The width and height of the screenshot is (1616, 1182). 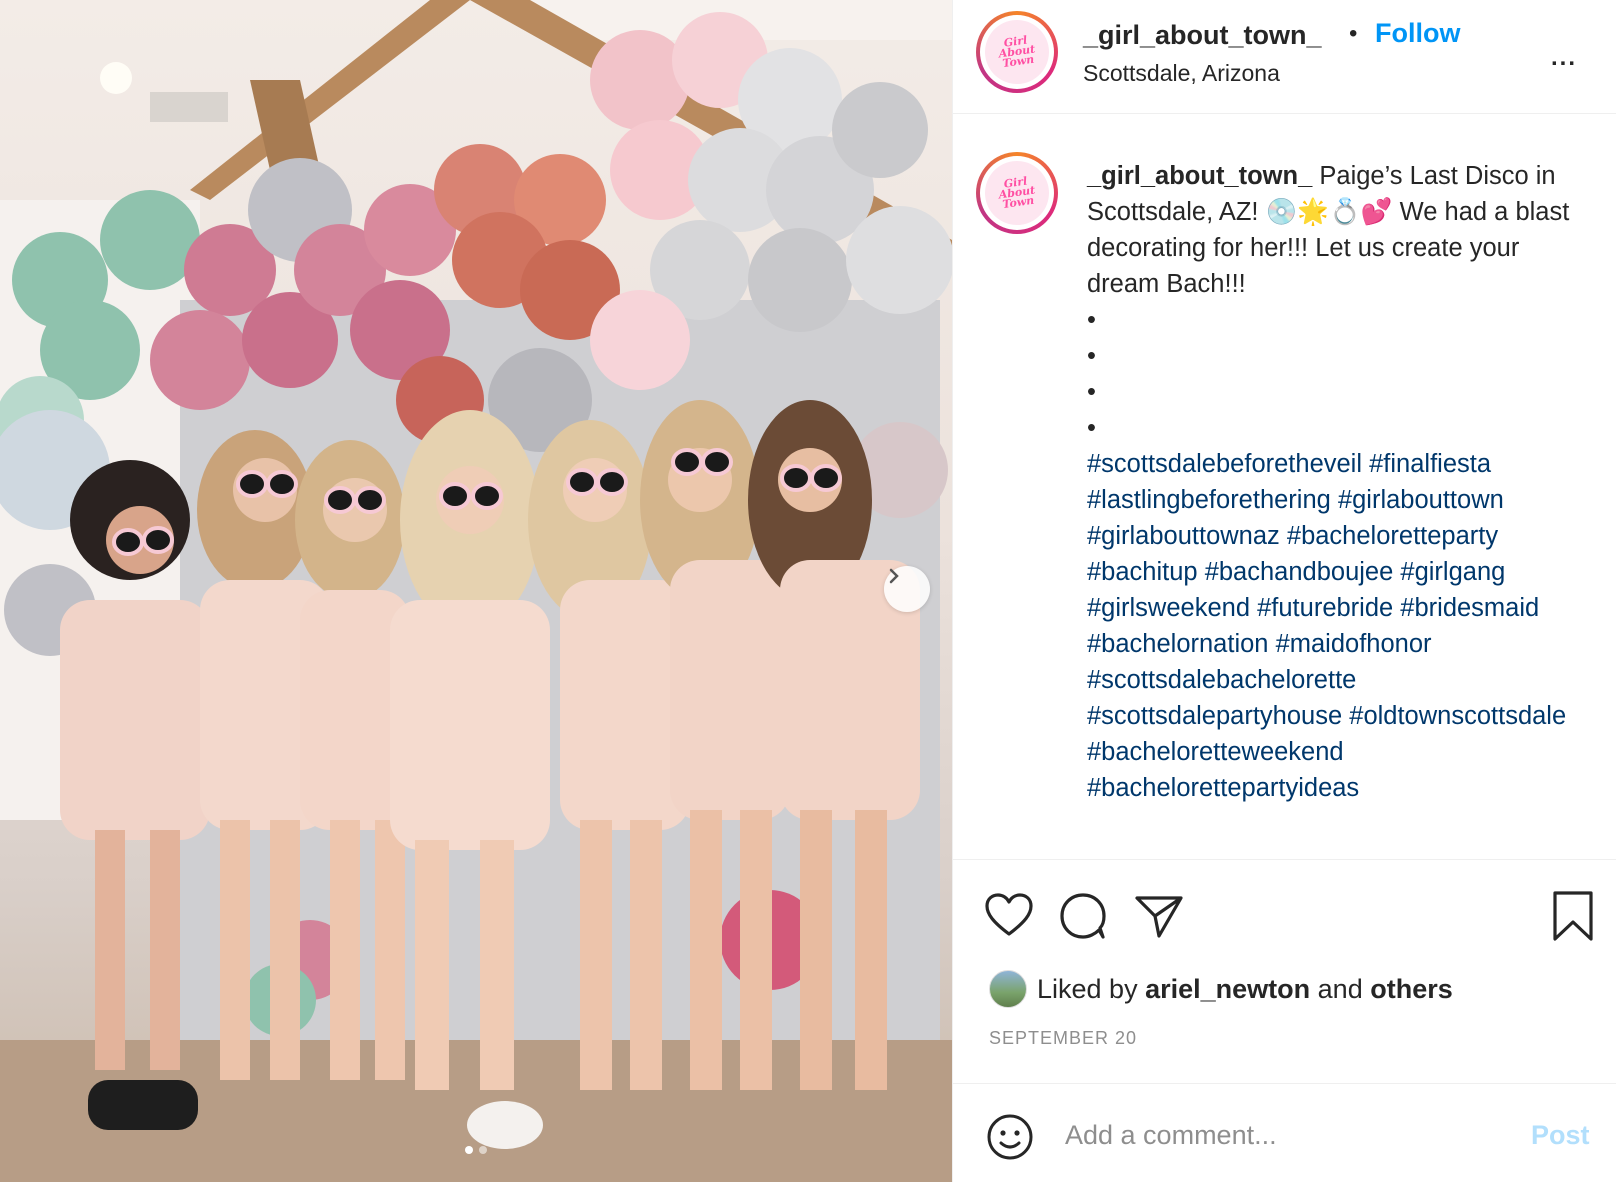 What do you see at coordinates (1223, 788) in the screenshot?
I see `hashtag-link: #bachelorettepartyideas` at bounding box center [1223, 788].